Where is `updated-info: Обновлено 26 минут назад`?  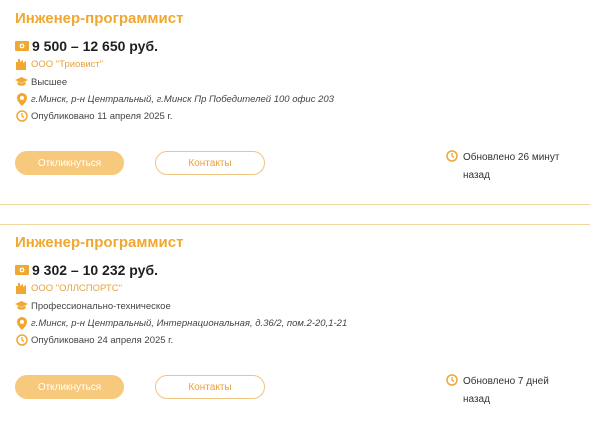 updated-info: Обновлено 26 минут назад is located at coordinates (516, 167).